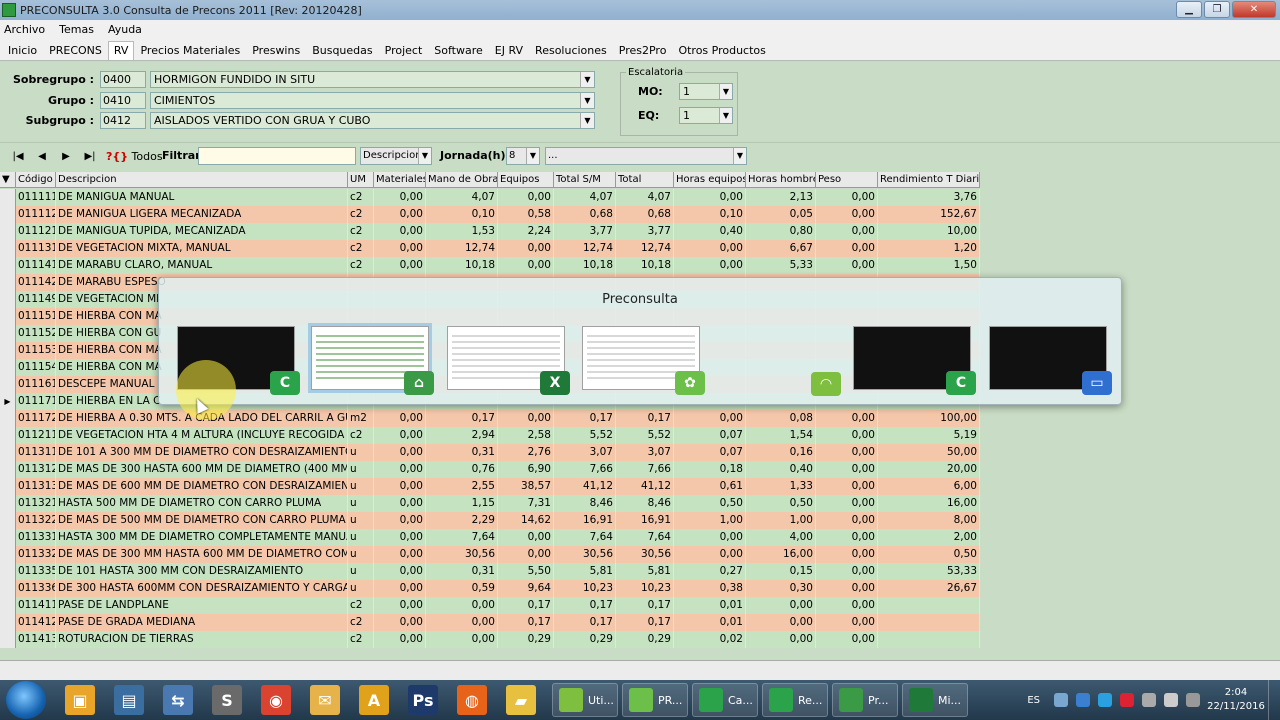 The image size is (1280, 720). What do you see at coordinates (508, 360) in the screenshot?
I see `switcher-window-thumb: X` at bounding box center [508, 360].